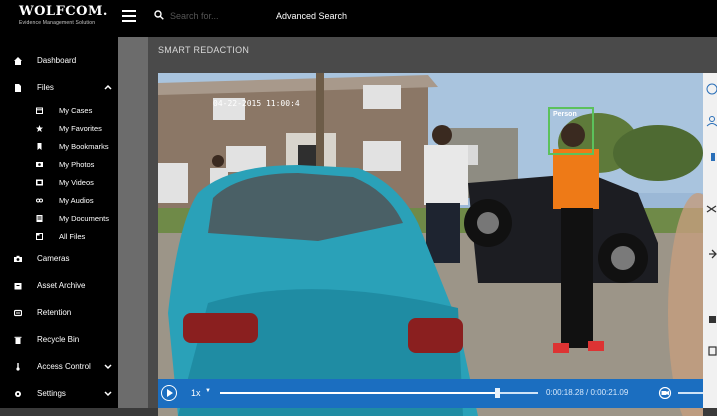  I want to click on sidebar-item-label: Access Control, so click(64, 366).